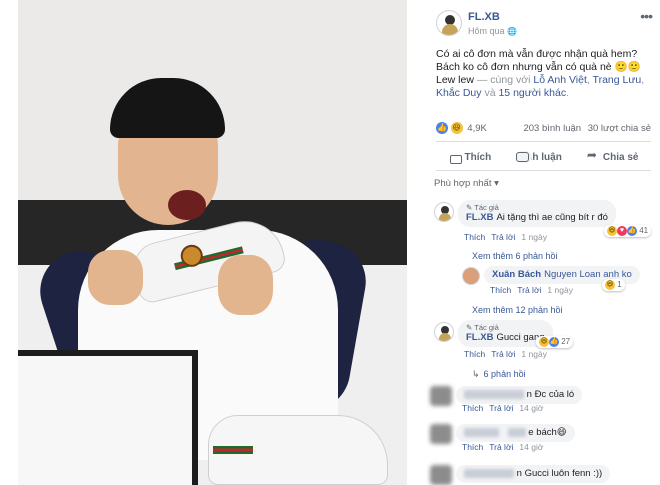  I want to click on tag-link-3: Khắc Duy, so click(459, 93).